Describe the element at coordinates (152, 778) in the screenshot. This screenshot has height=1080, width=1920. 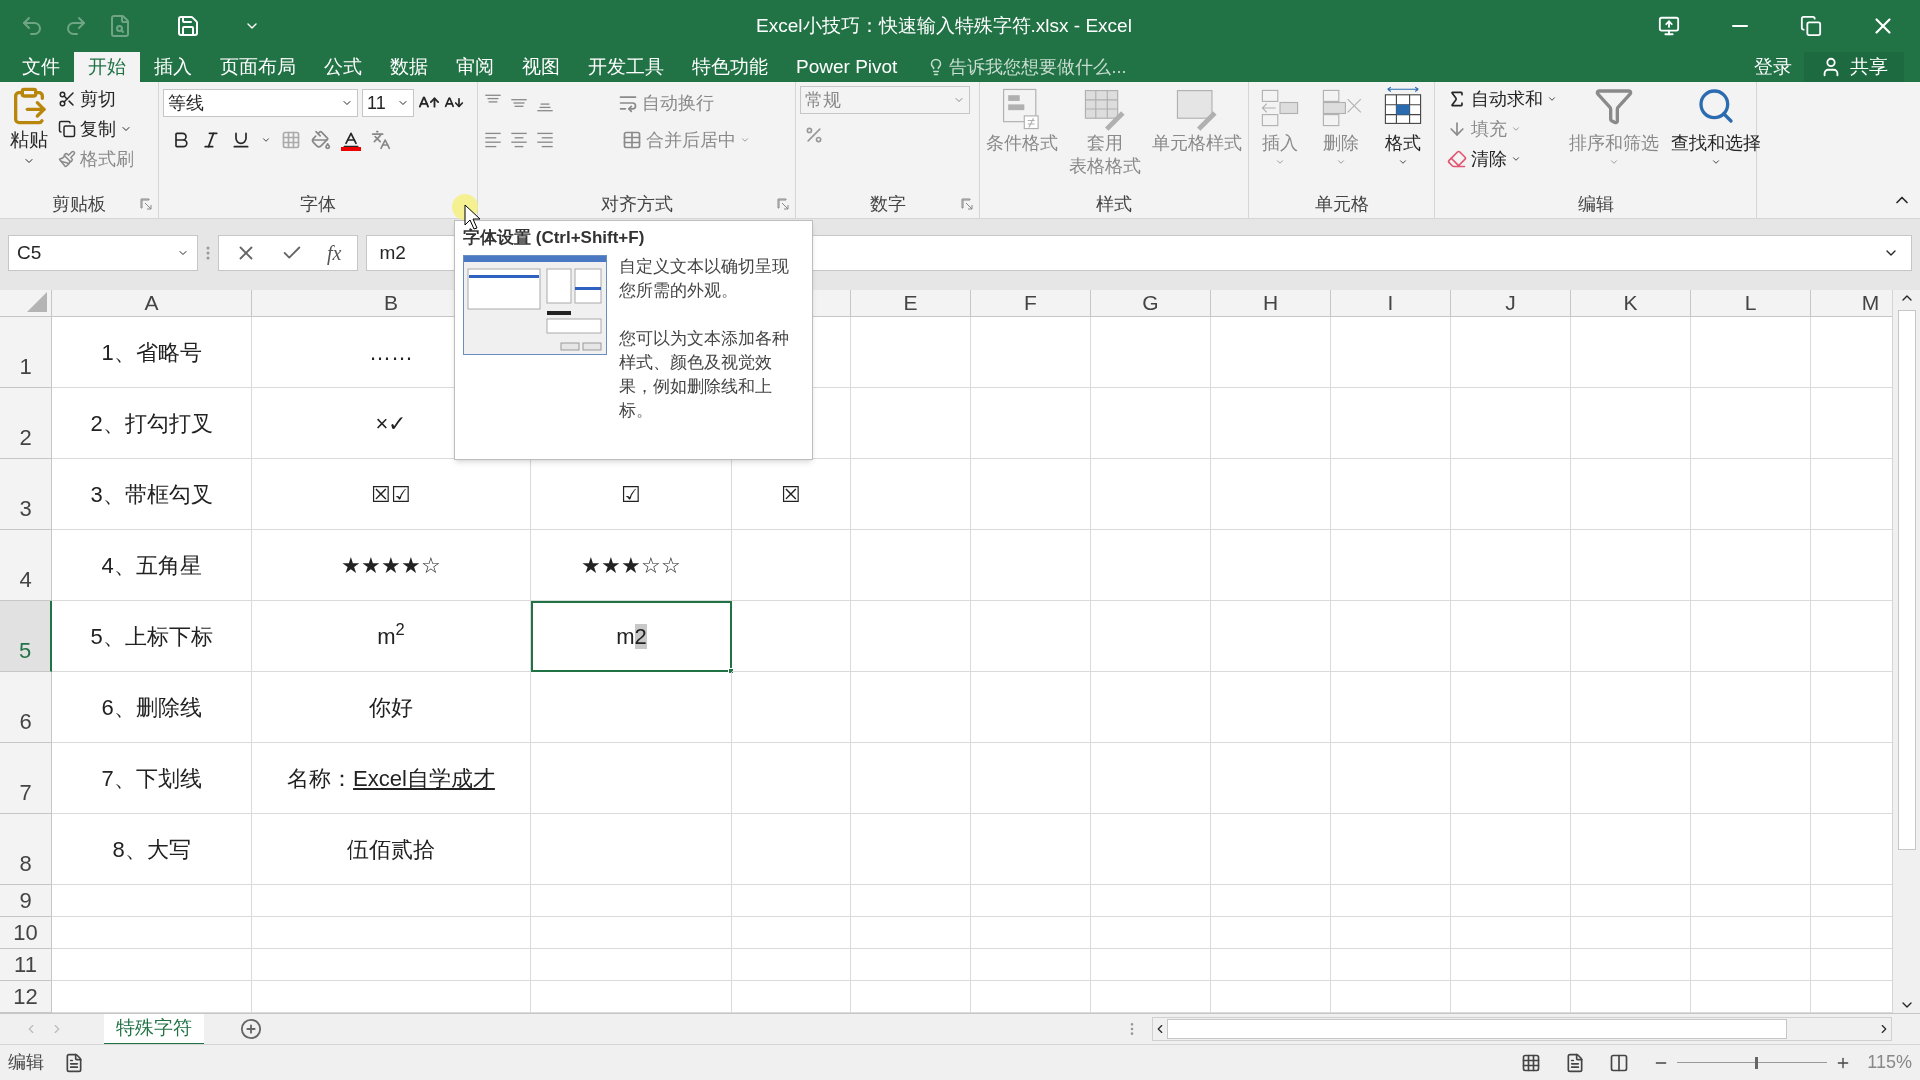
I see `table-cell: 7、下划线` at that location.